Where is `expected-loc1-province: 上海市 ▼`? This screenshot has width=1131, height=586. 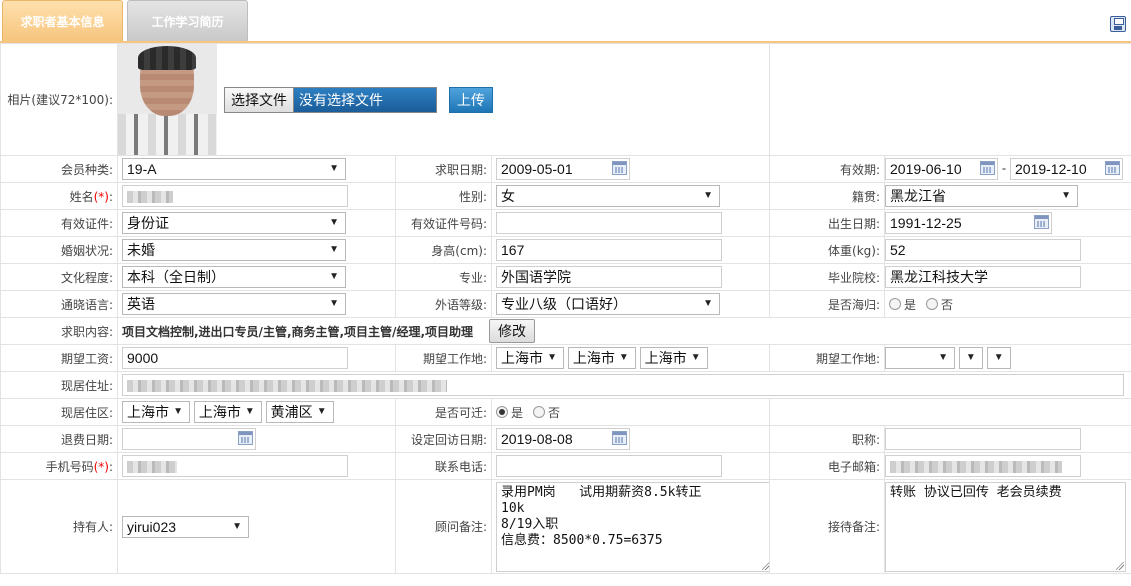 expected-loc1-province: 上海市 ▼ is located at coordinates (530, 358).